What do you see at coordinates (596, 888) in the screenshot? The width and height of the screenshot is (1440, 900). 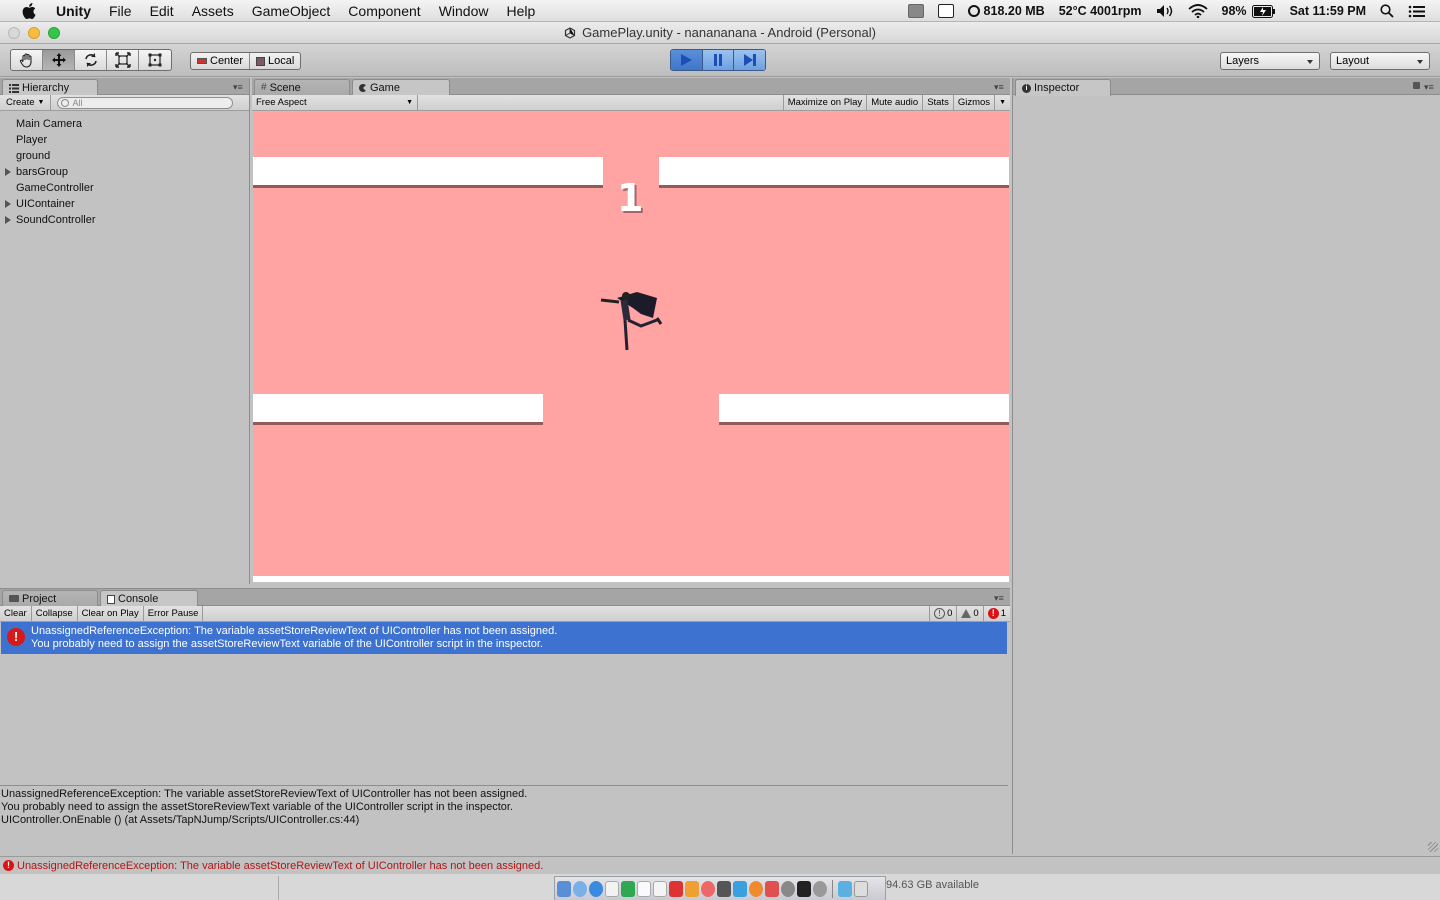 I see `safari-icon` at bounding box center [596, 888].